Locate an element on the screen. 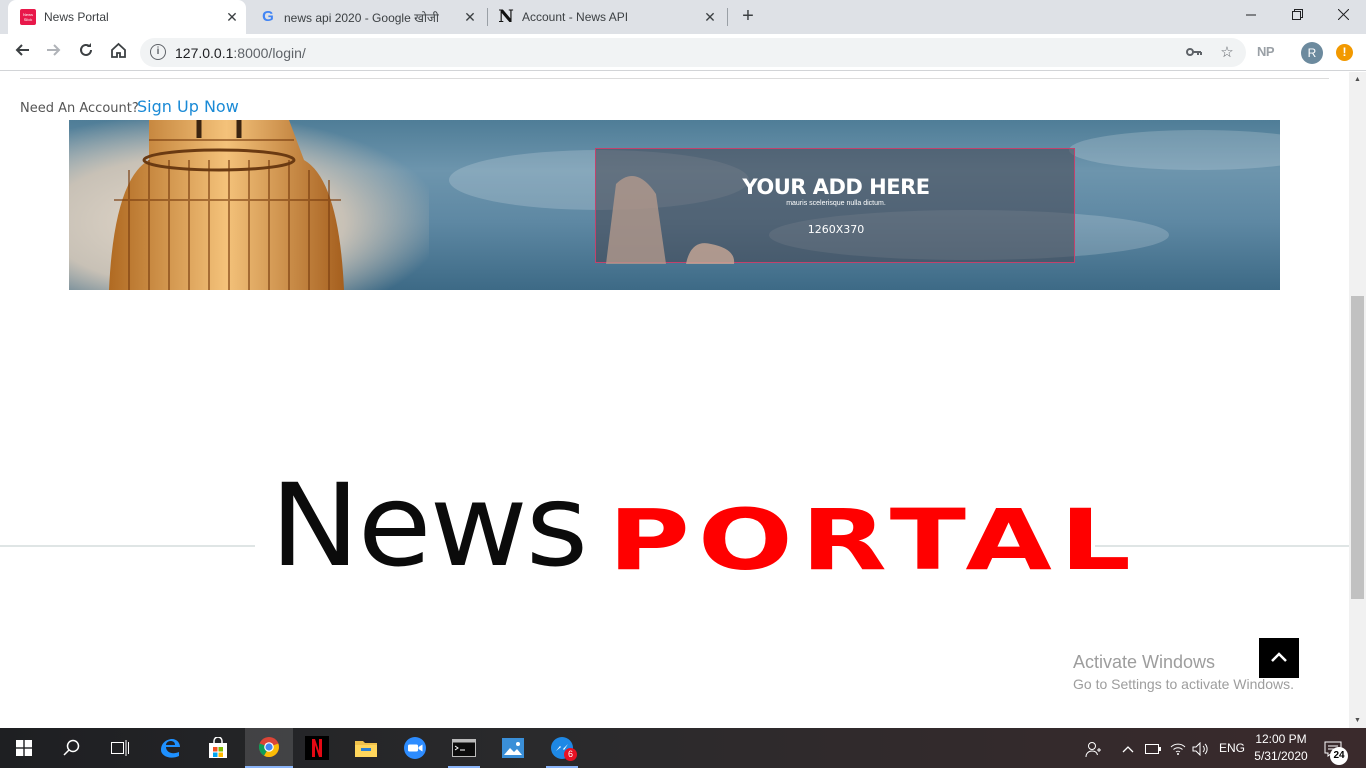  system-clock: 12:00 PM 5/31/2020 is located at coordinates (1281, 748).